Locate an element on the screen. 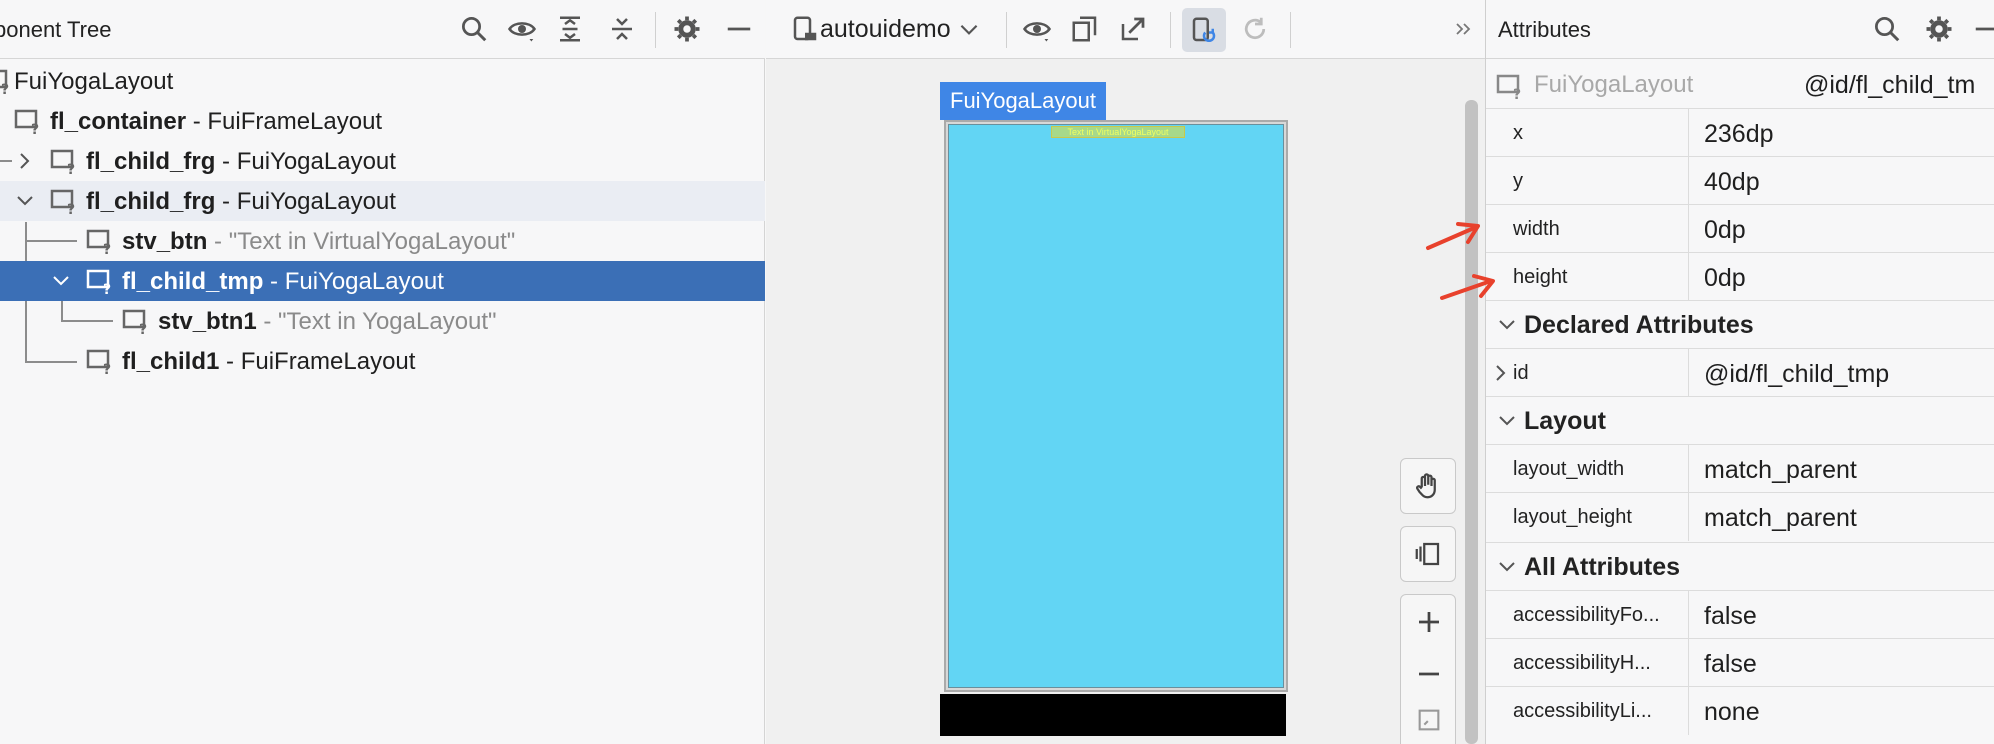 This screenshot has width=1994, height=744. attribute-key: layout_height is located at coordinates (1572, 517).